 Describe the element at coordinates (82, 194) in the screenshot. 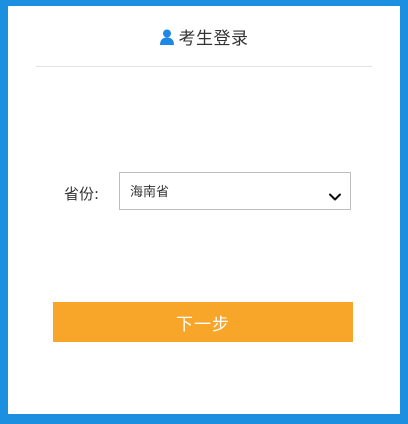

I see `province-label: 省份:` at that location.